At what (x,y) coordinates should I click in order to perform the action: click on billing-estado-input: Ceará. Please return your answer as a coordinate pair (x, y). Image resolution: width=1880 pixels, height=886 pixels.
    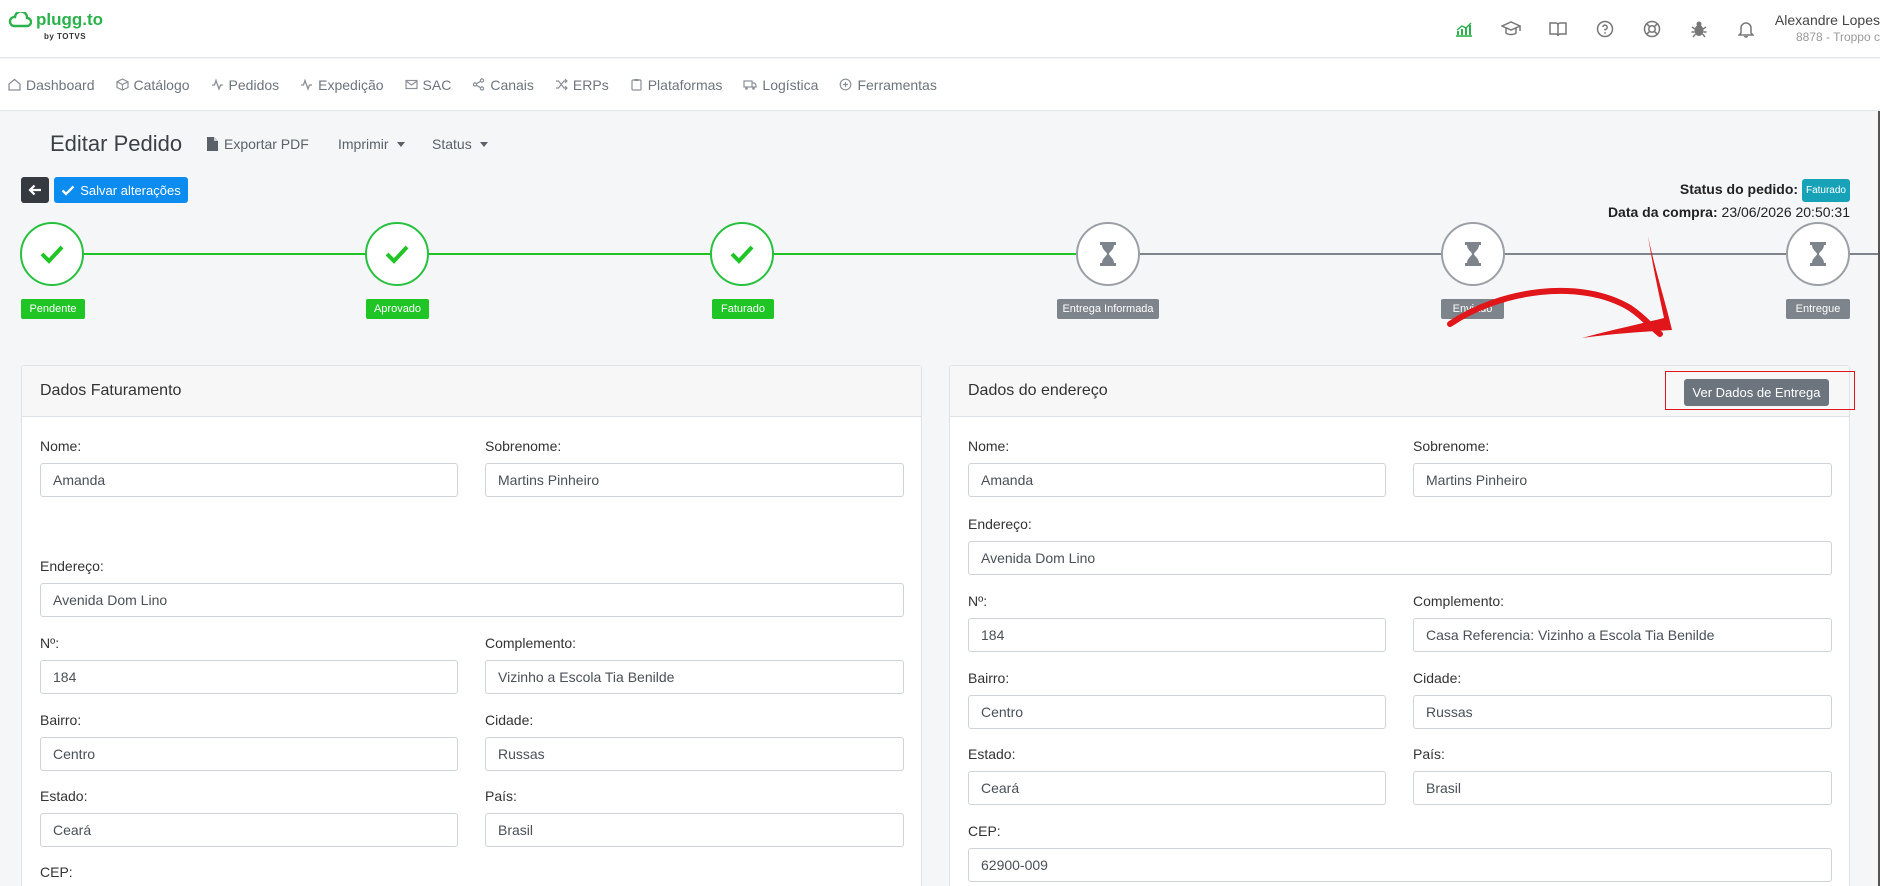
    Looking at the image, I should click on (249, 830).